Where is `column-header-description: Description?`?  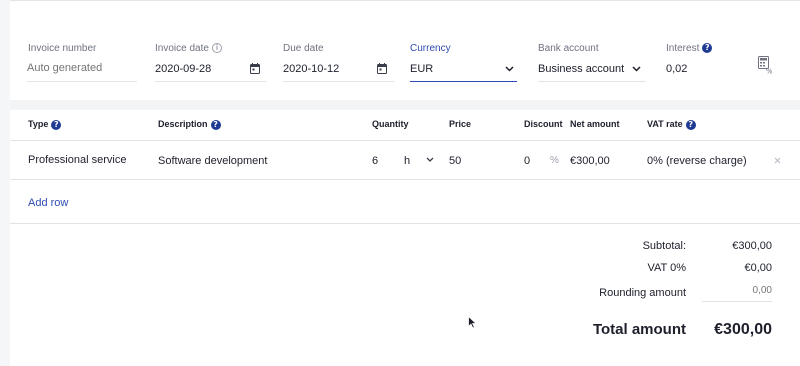 column-header-description: Description? is located at coordinates (189, 124).